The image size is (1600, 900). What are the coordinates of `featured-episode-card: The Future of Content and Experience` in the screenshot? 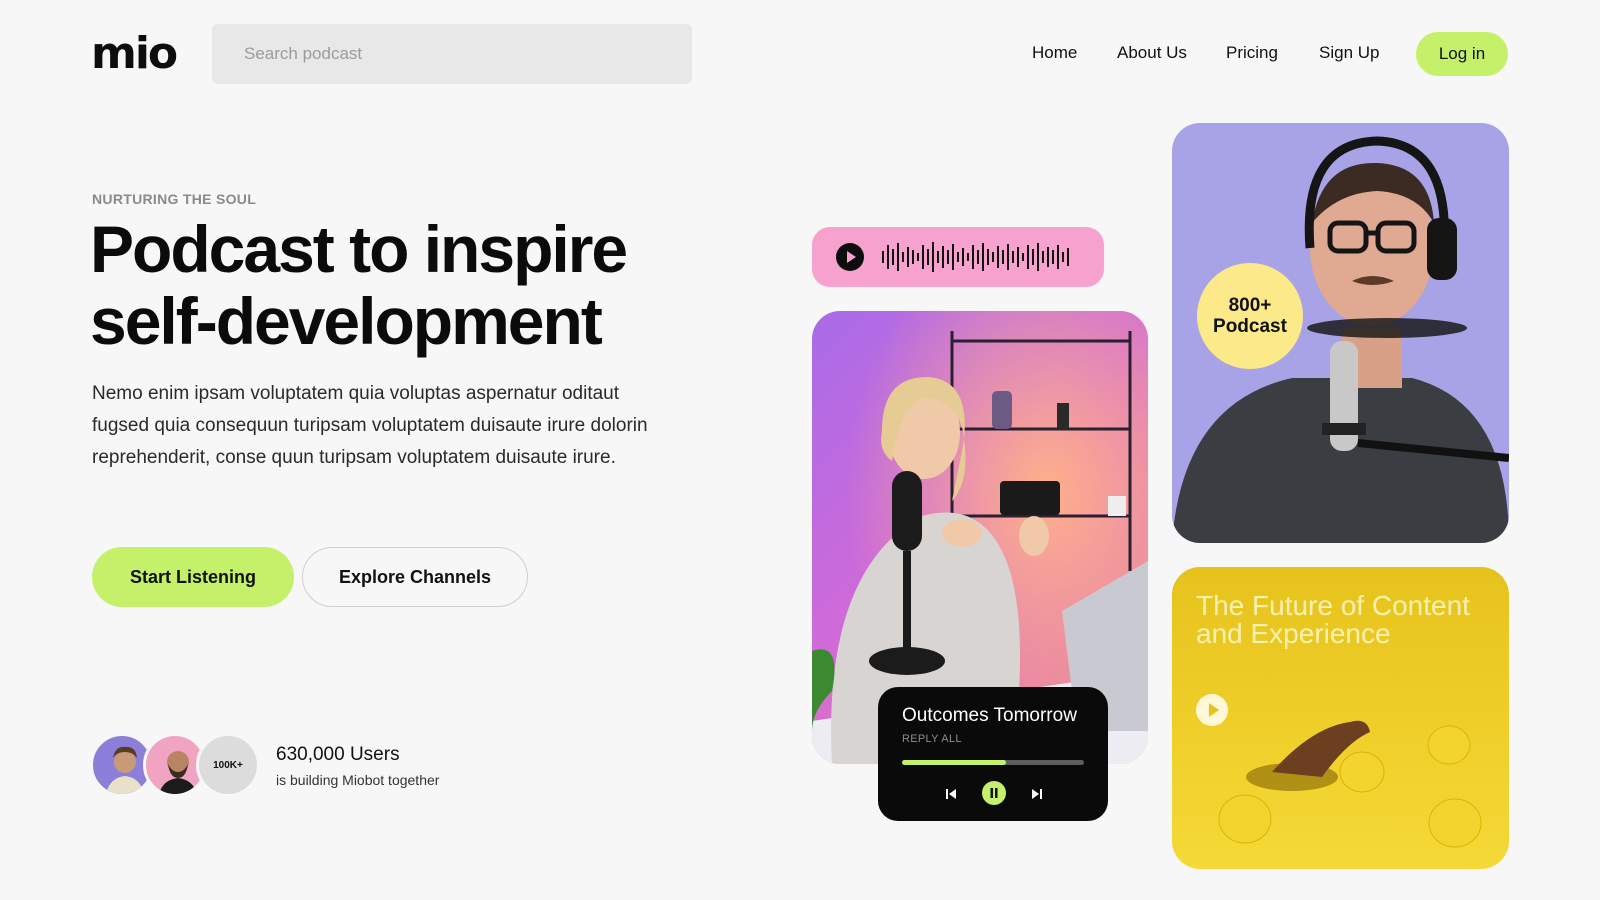 It's located at (1340, 718).